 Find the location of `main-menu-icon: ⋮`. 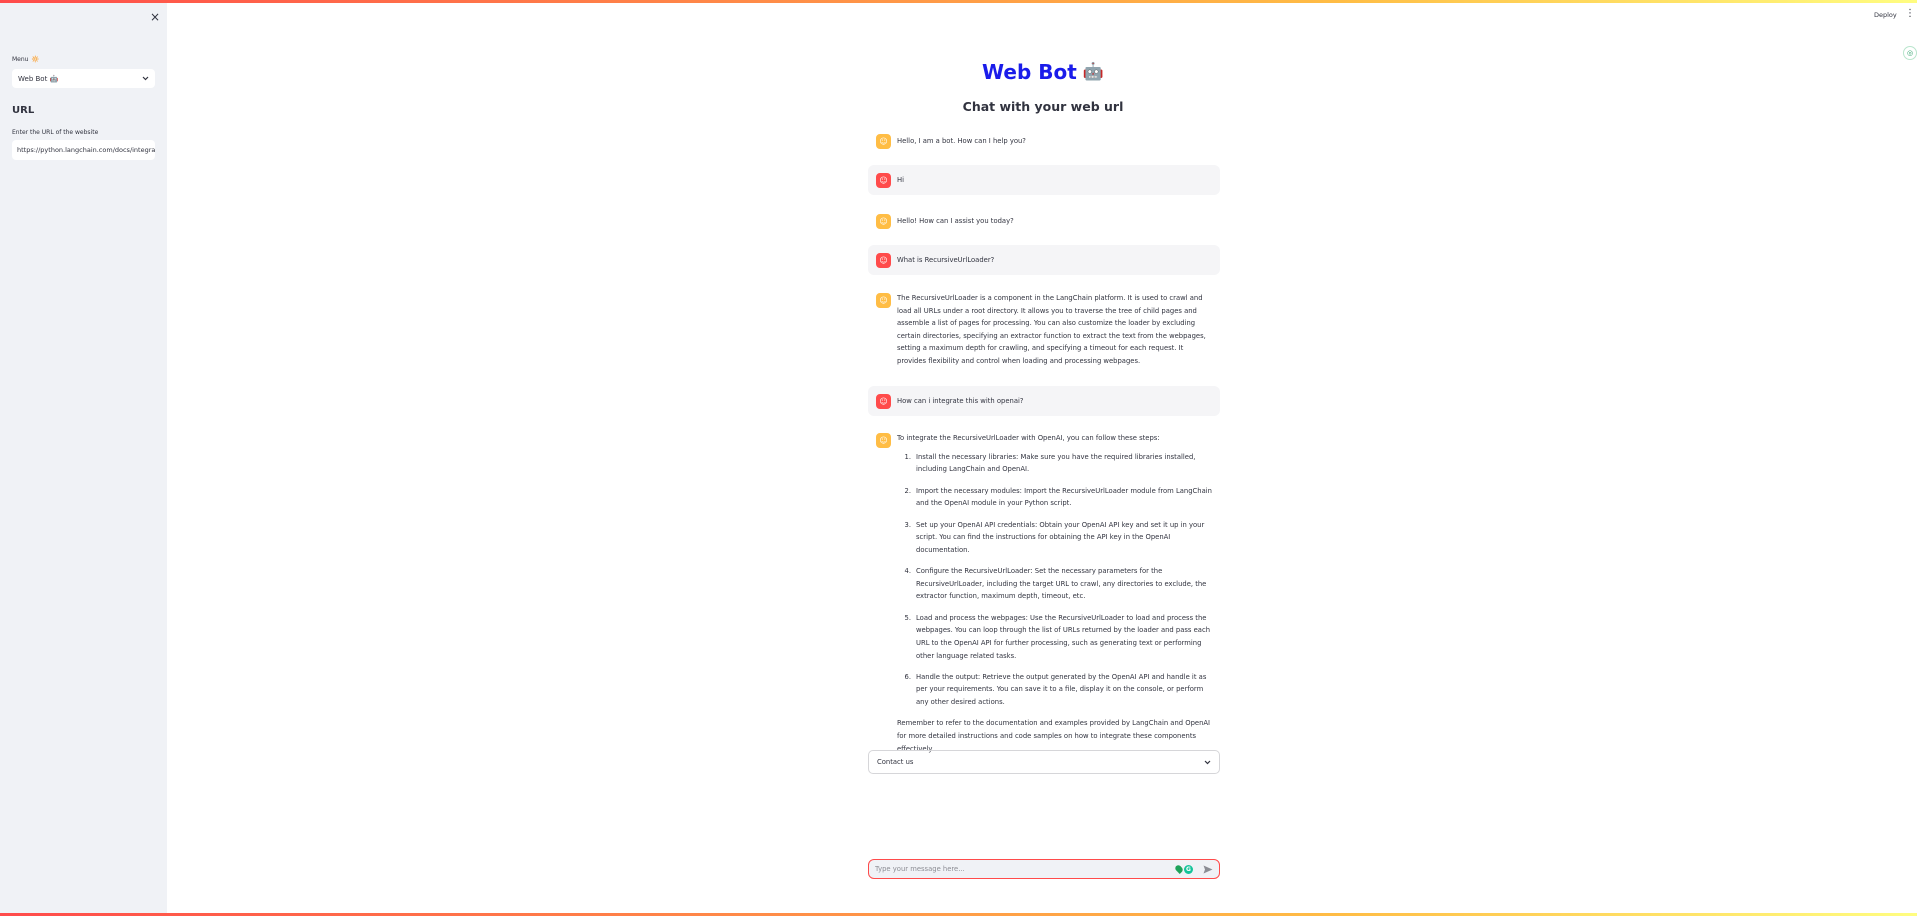

main-menu-icon: ⋮ is located at coordinates (1910, 14).